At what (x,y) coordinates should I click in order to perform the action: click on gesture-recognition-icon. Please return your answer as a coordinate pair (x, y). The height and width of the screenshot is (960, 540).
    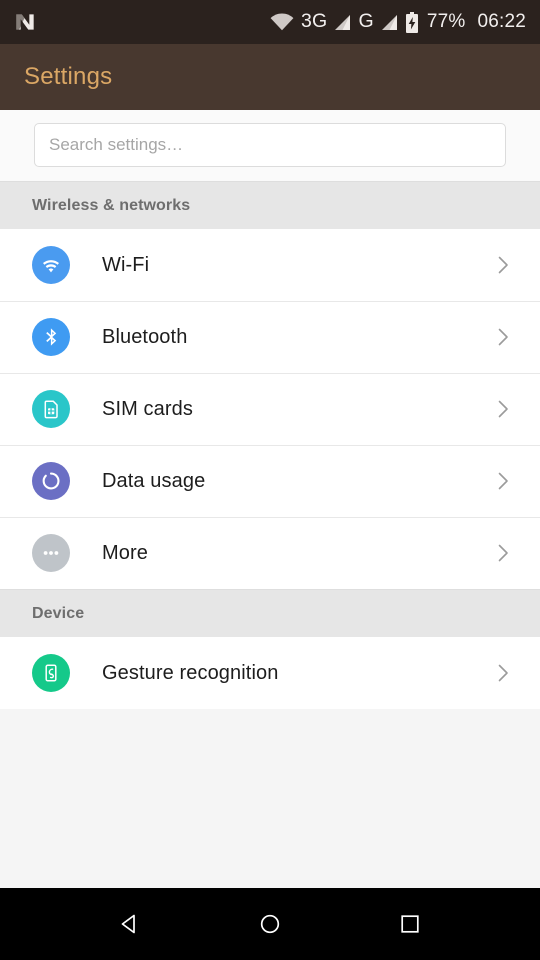
    Looking at the image, I should click on (51, 673).